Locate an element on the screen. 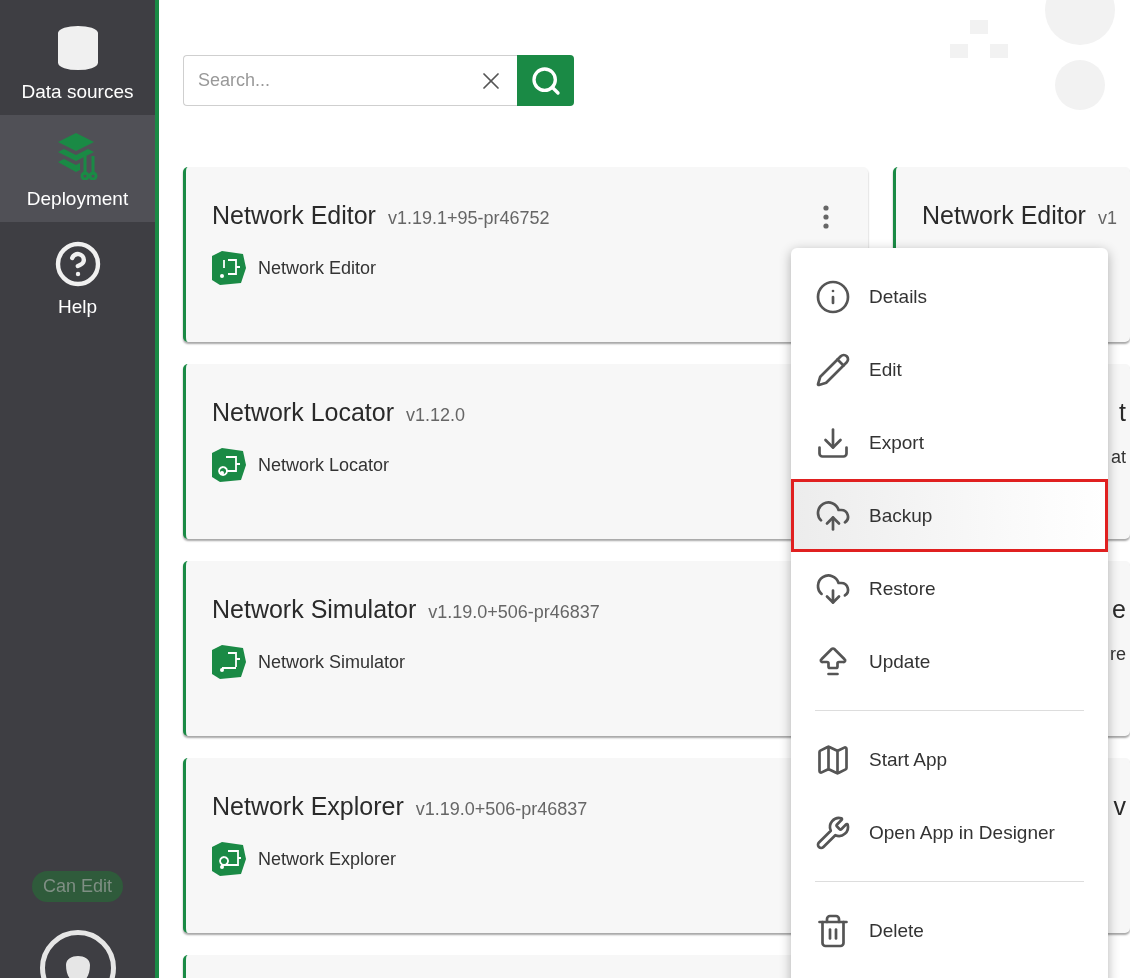  app-name: re is located at coordinates (1118, 654).